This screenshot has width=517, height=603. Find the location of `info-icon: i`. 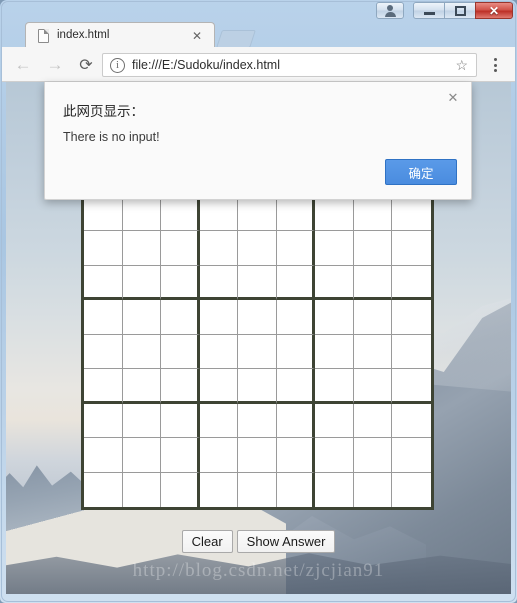

info-icon: i is located at coordinates (117, 65).